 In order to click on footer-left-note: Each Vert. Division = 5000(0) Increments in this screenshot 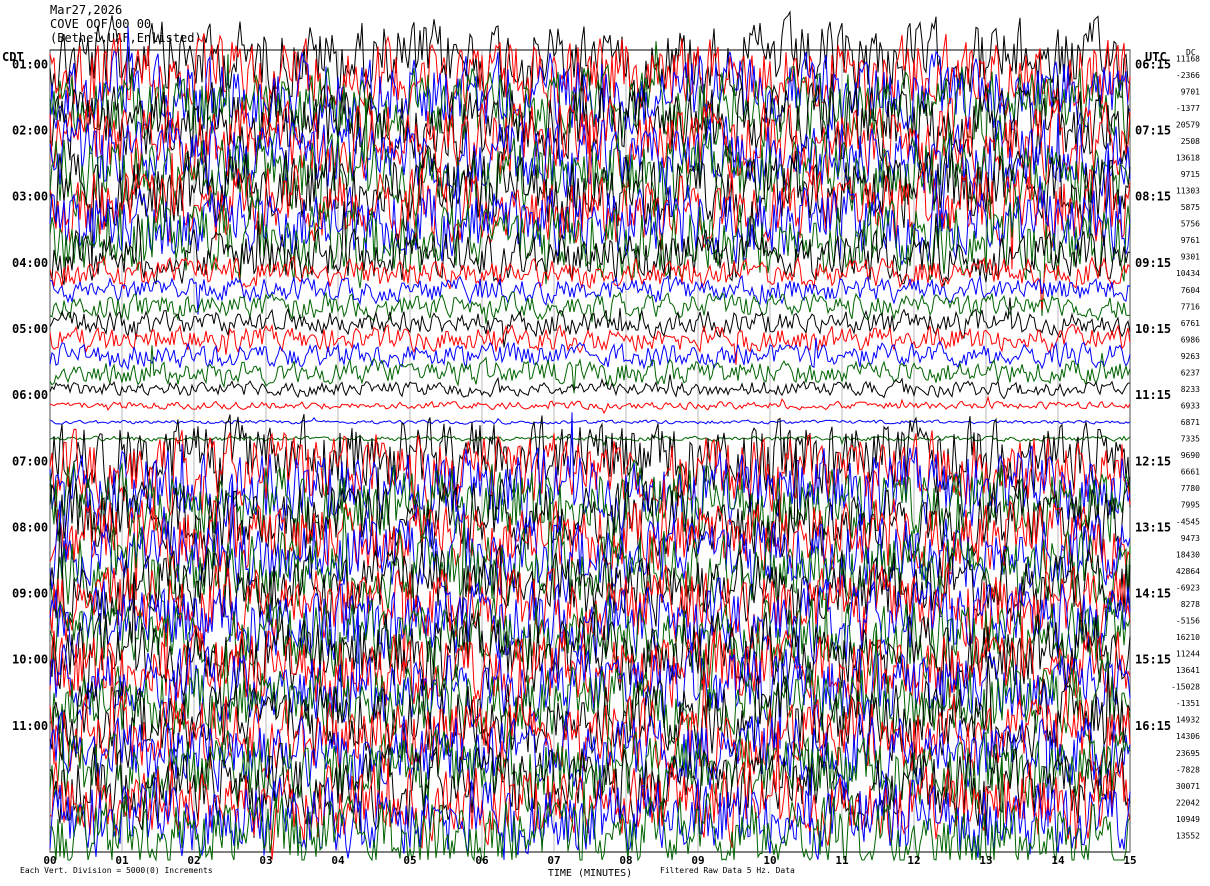, I will do `click(116, 870)`.